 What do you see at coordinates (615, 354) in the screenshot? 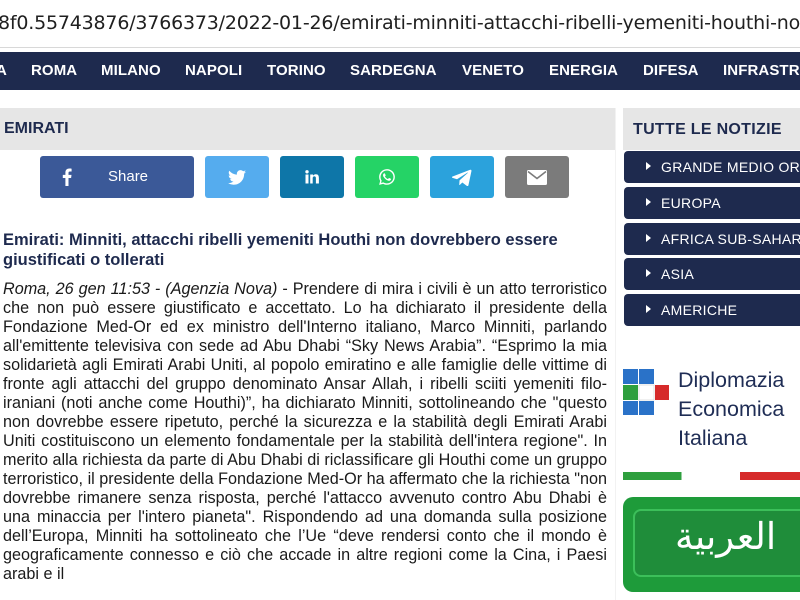
I see `column-divider` at bounding box center [615, 354].